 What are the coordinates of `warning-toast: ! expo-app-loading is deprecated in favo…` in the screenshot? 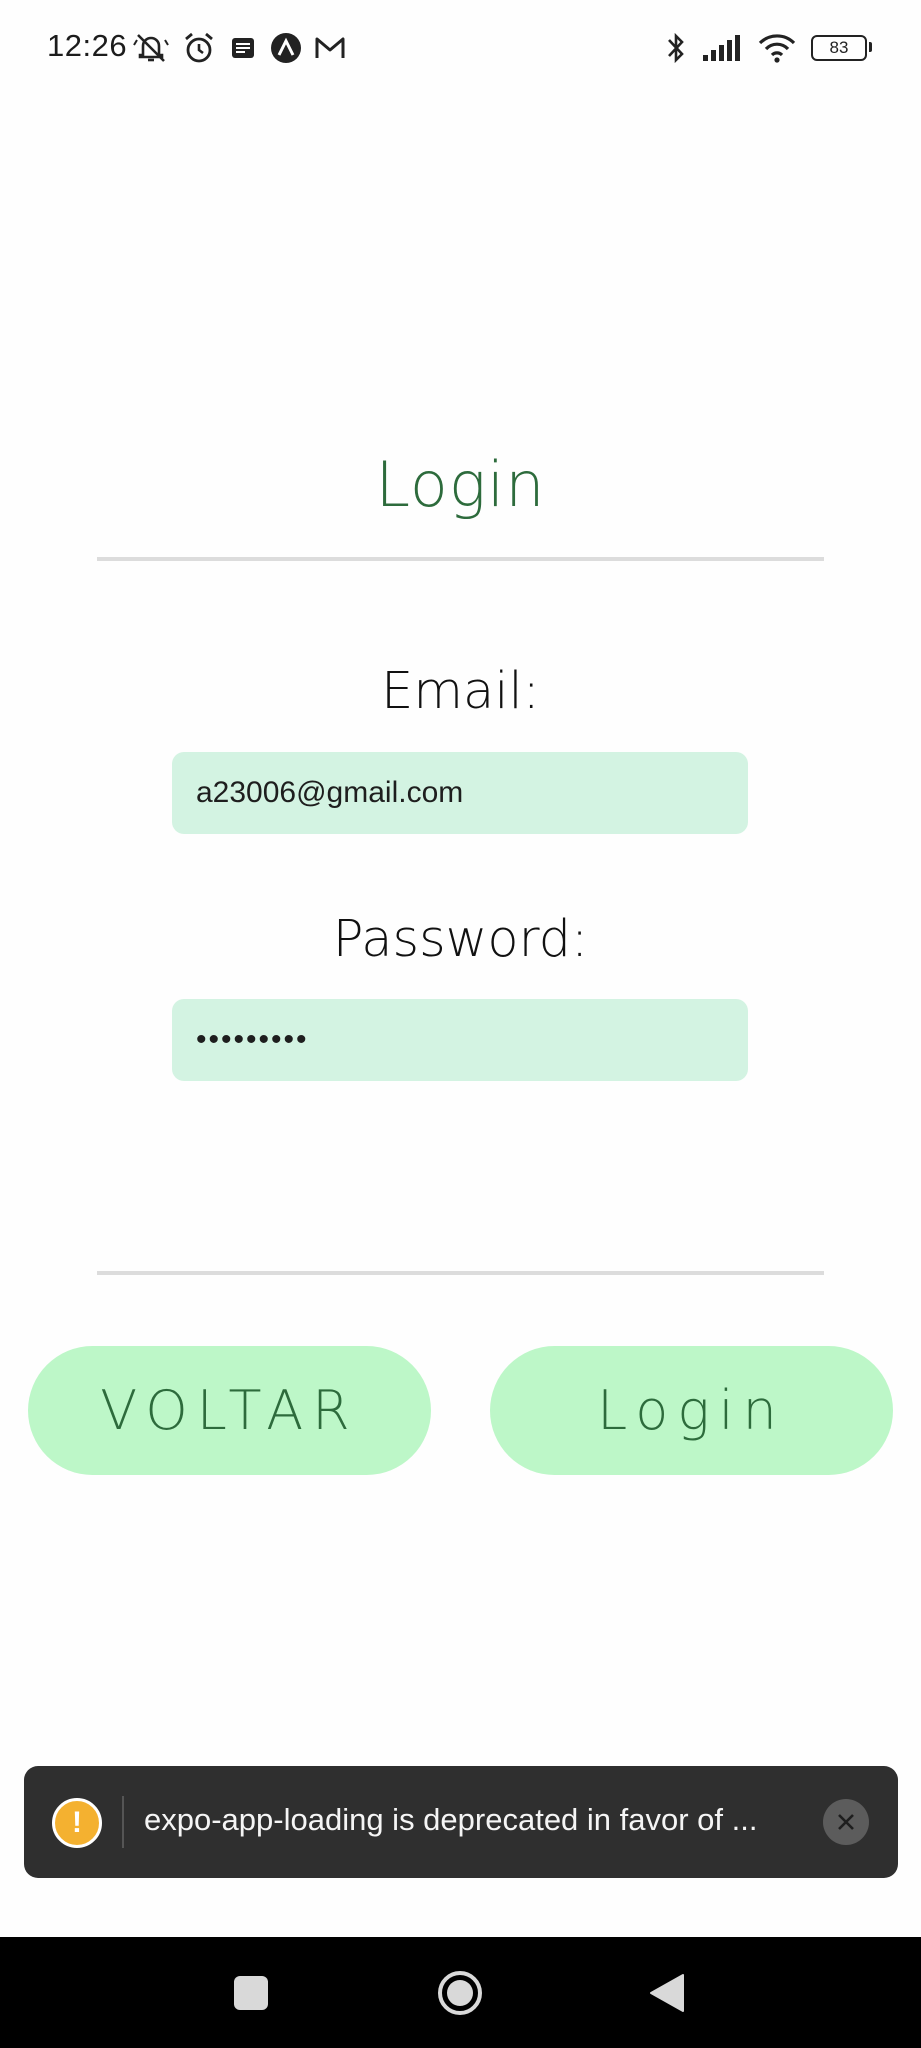 It's located at (461, 1822).